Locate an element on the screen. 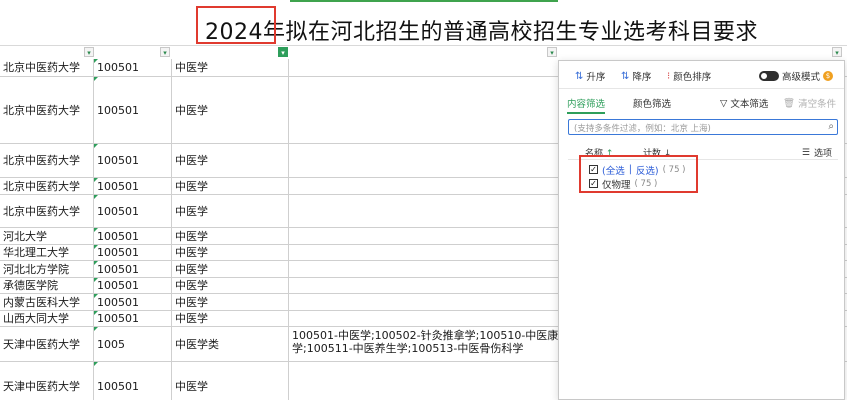  school-cell: 华北理工大学 is located at coordinates (47, 252).